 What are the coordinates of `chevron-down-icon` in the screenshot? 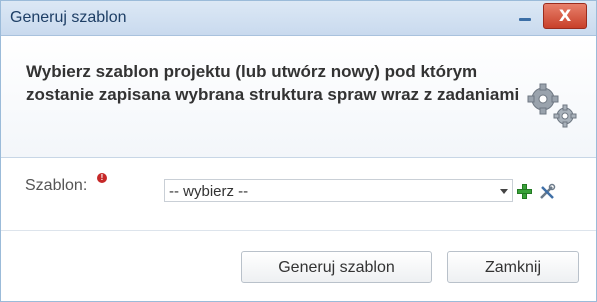 It's located at (504, 191).